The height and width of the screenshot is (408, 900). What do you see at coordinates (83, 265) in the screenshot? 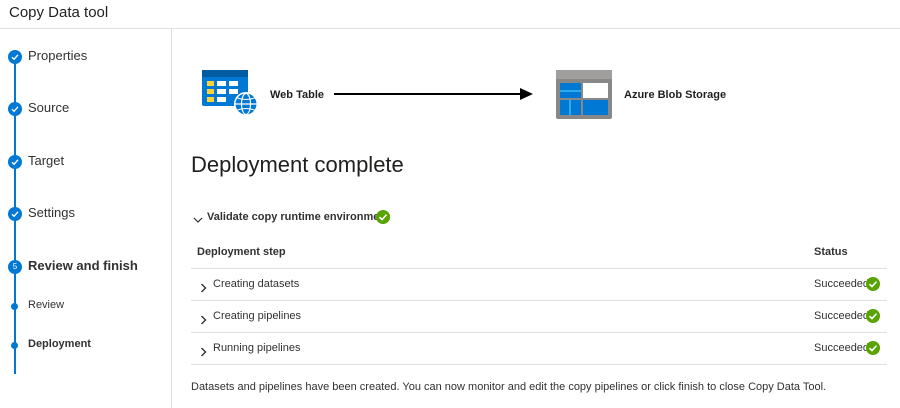
I see `step-label: Review and finish` at bounding box center [83, 265].